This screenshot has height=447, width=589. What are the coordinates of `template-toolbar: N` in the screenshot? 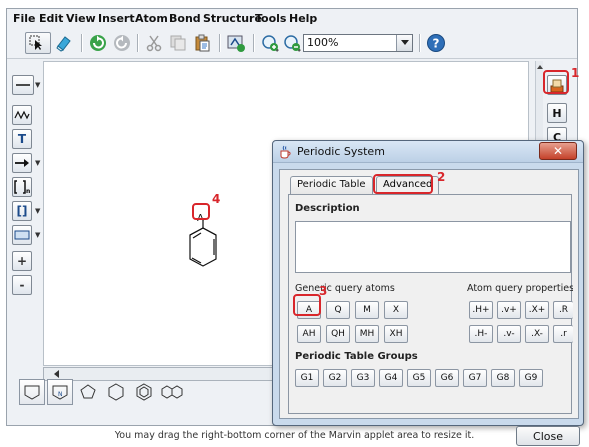 It's located at (129, 392).